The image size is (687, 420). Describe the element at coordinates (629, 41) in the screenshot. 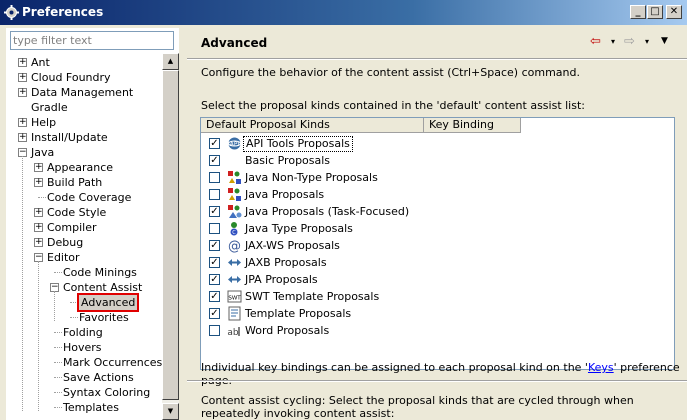

I see `forward-arrow-icon: ⇨` at that location.